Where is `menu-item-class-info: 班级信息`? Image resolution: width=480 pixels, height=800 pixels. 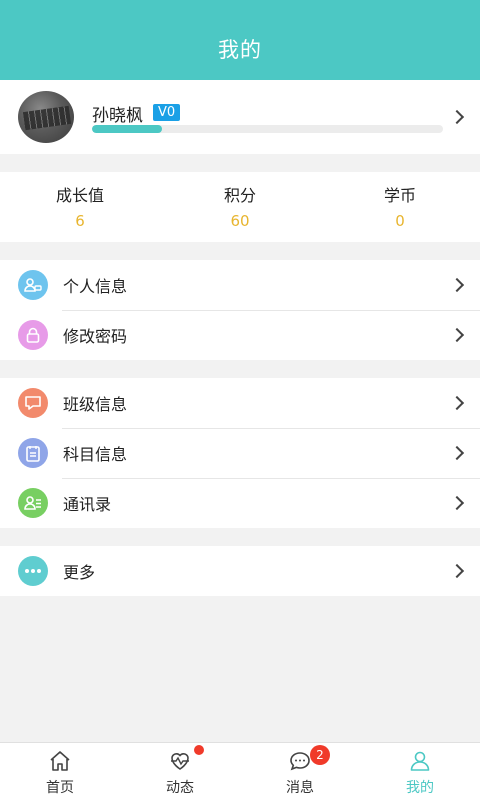 menu-item-class-info: 班级信息 is located at coordinates (240, 403).